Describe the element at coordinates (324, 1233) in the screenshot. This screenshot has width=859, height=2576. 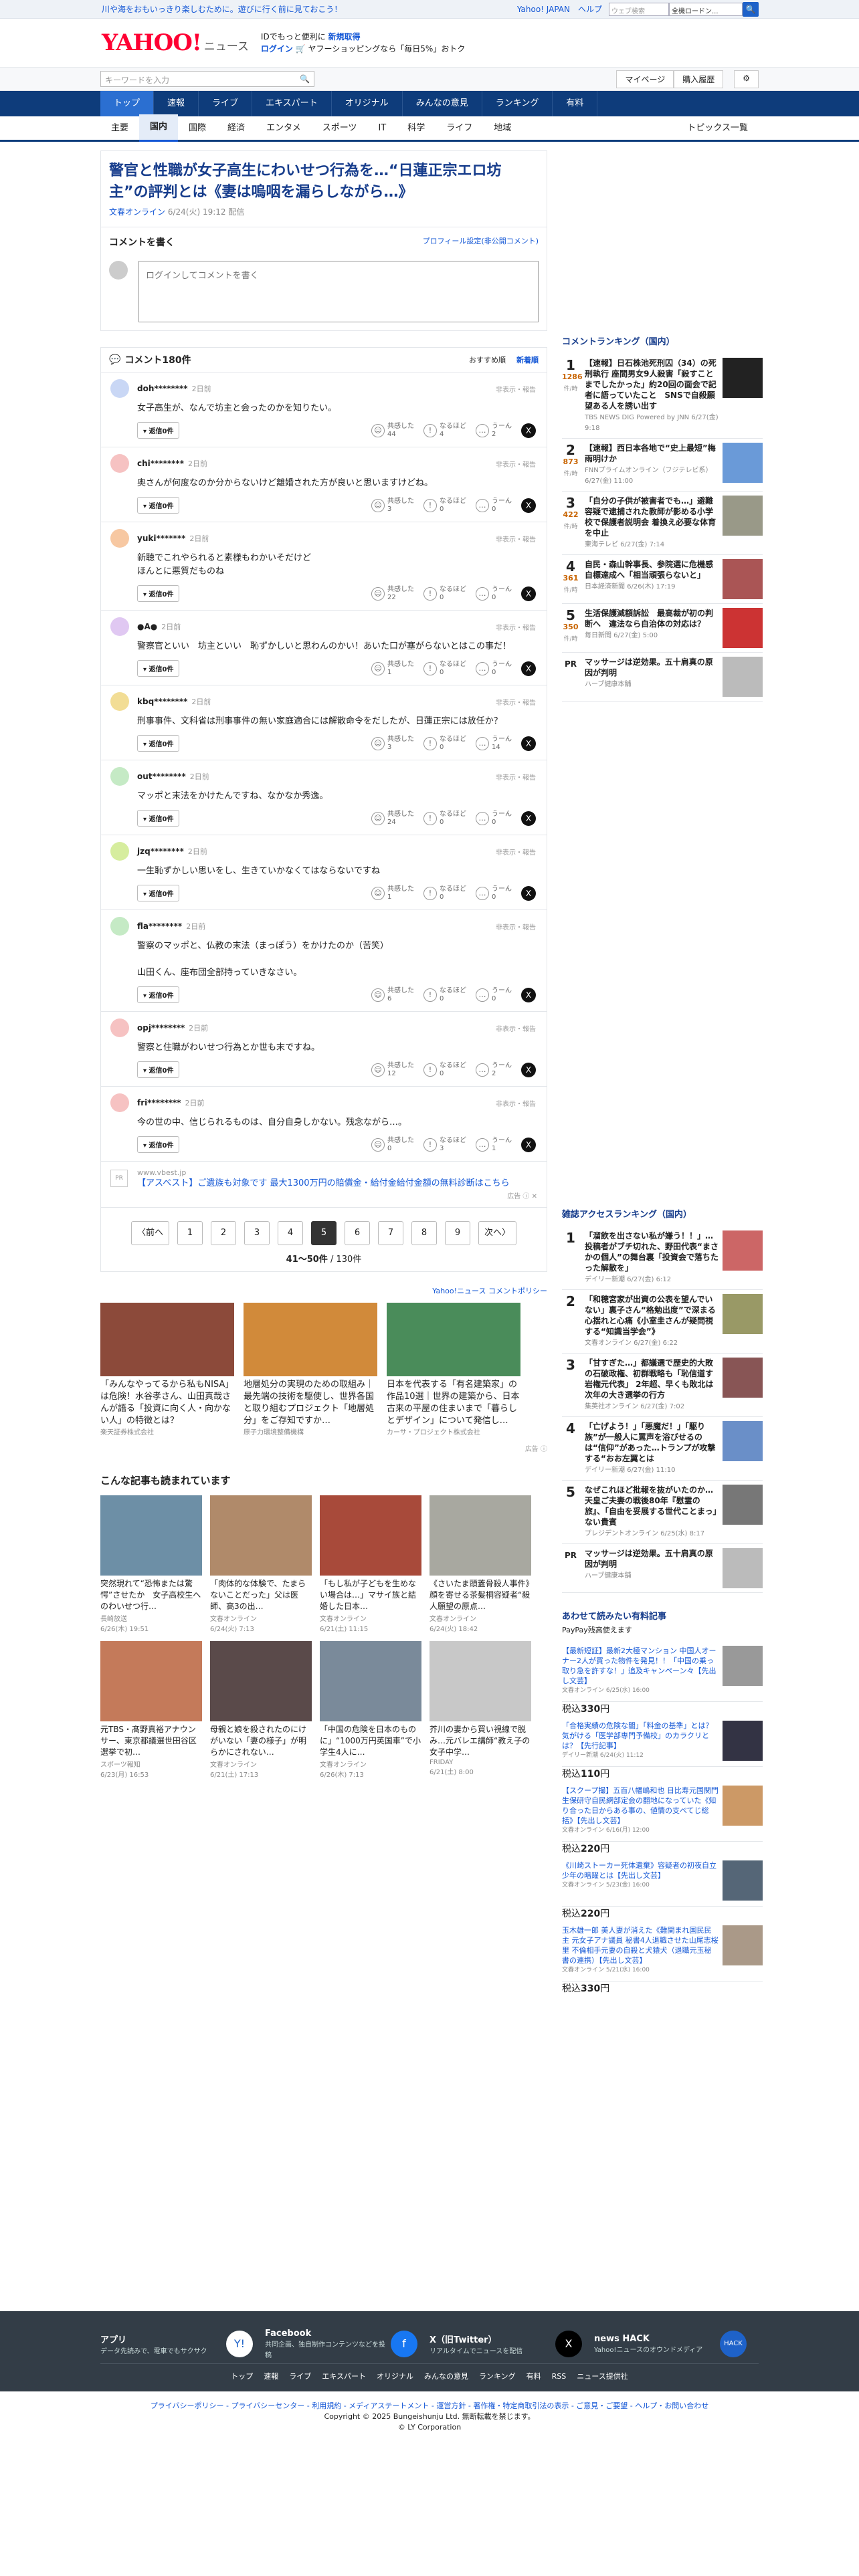
I see `page-button: 5` at that location.